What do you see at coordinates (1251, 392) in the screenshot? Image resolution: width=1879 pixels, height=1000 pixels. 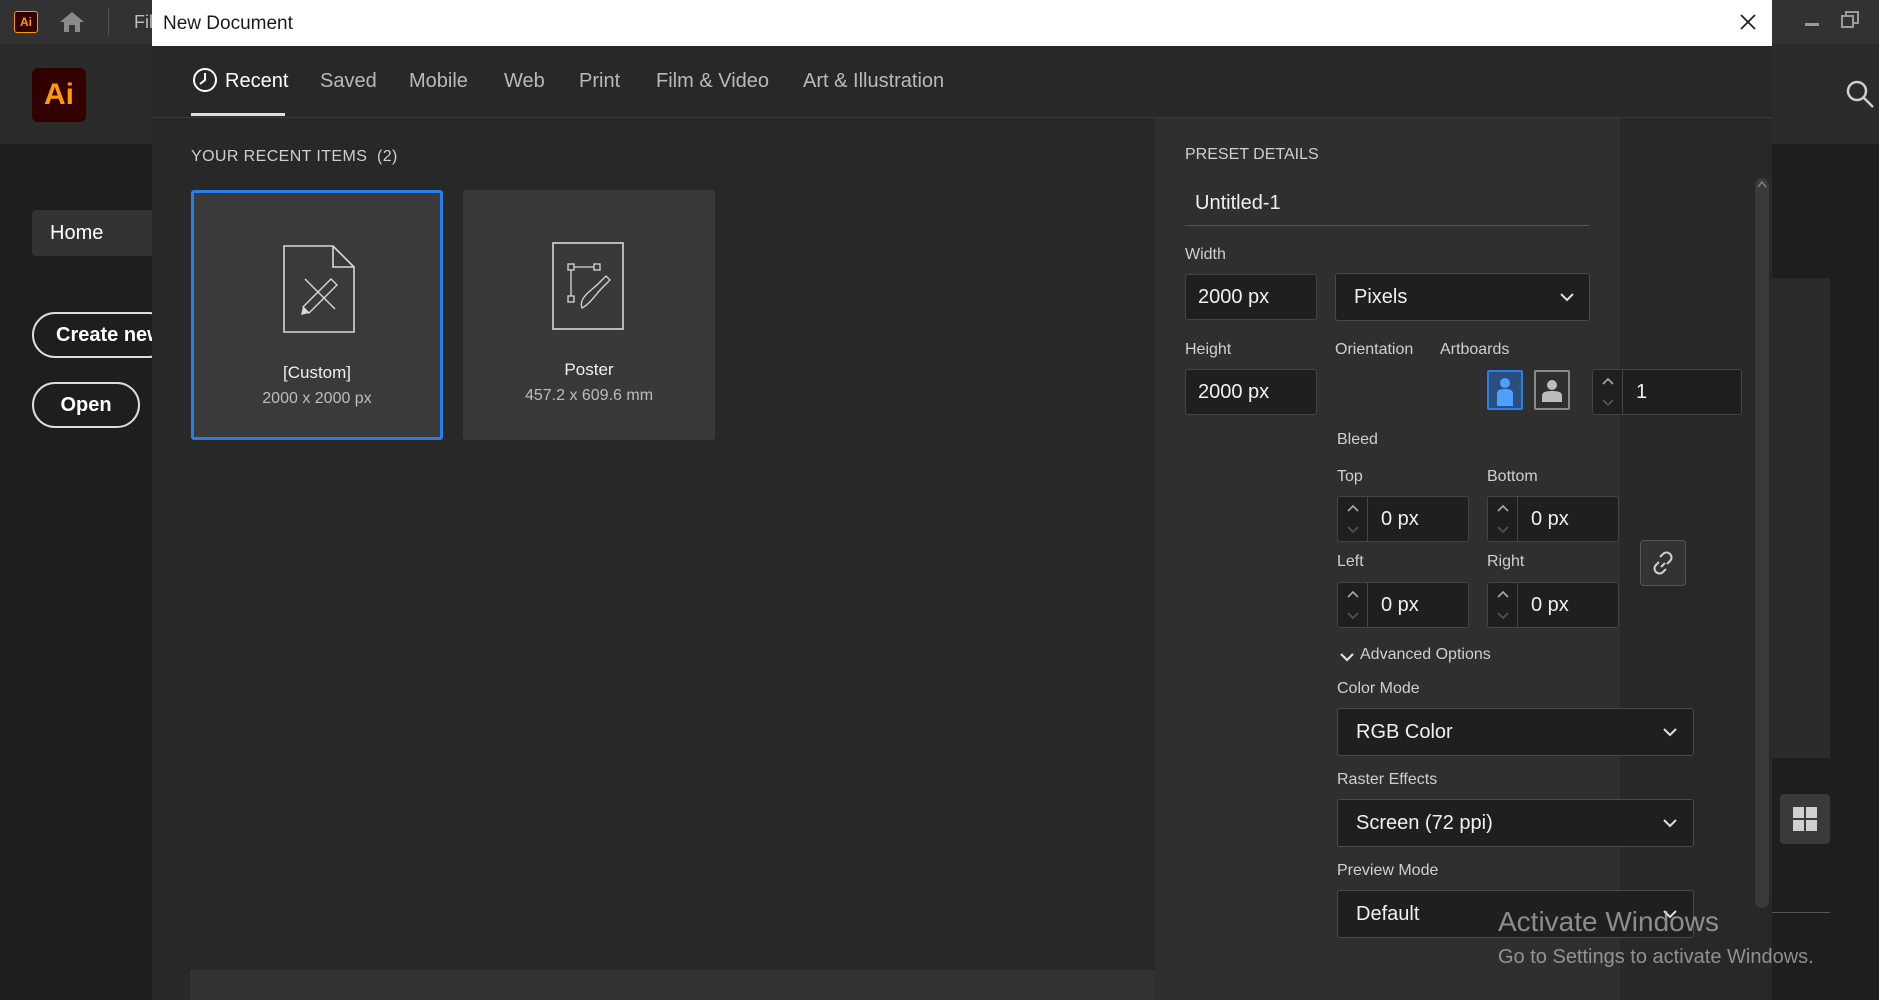 I see `height-input: 2000 px` at bounding box center [1251, 392].